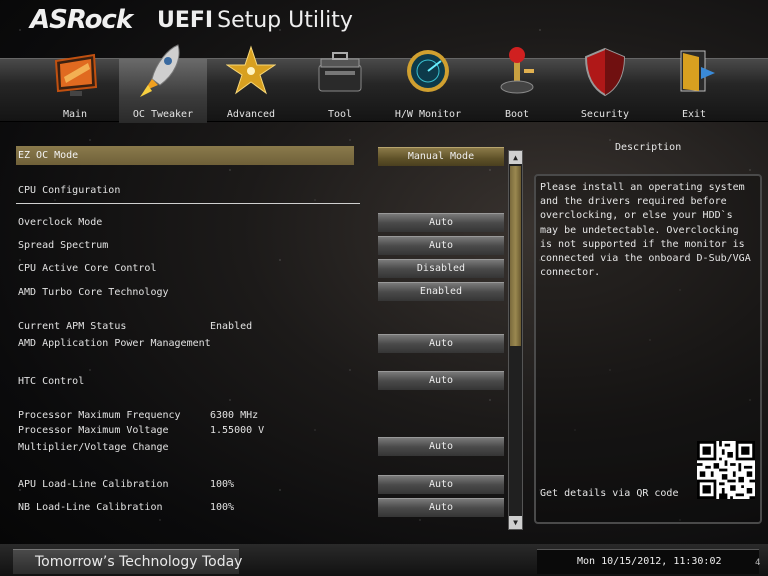  What do you see at coordinates (237, 430) in the screenshot?
I see `processor-max-voltage-value: 1.55000 V` at bounding box center [237, 430].